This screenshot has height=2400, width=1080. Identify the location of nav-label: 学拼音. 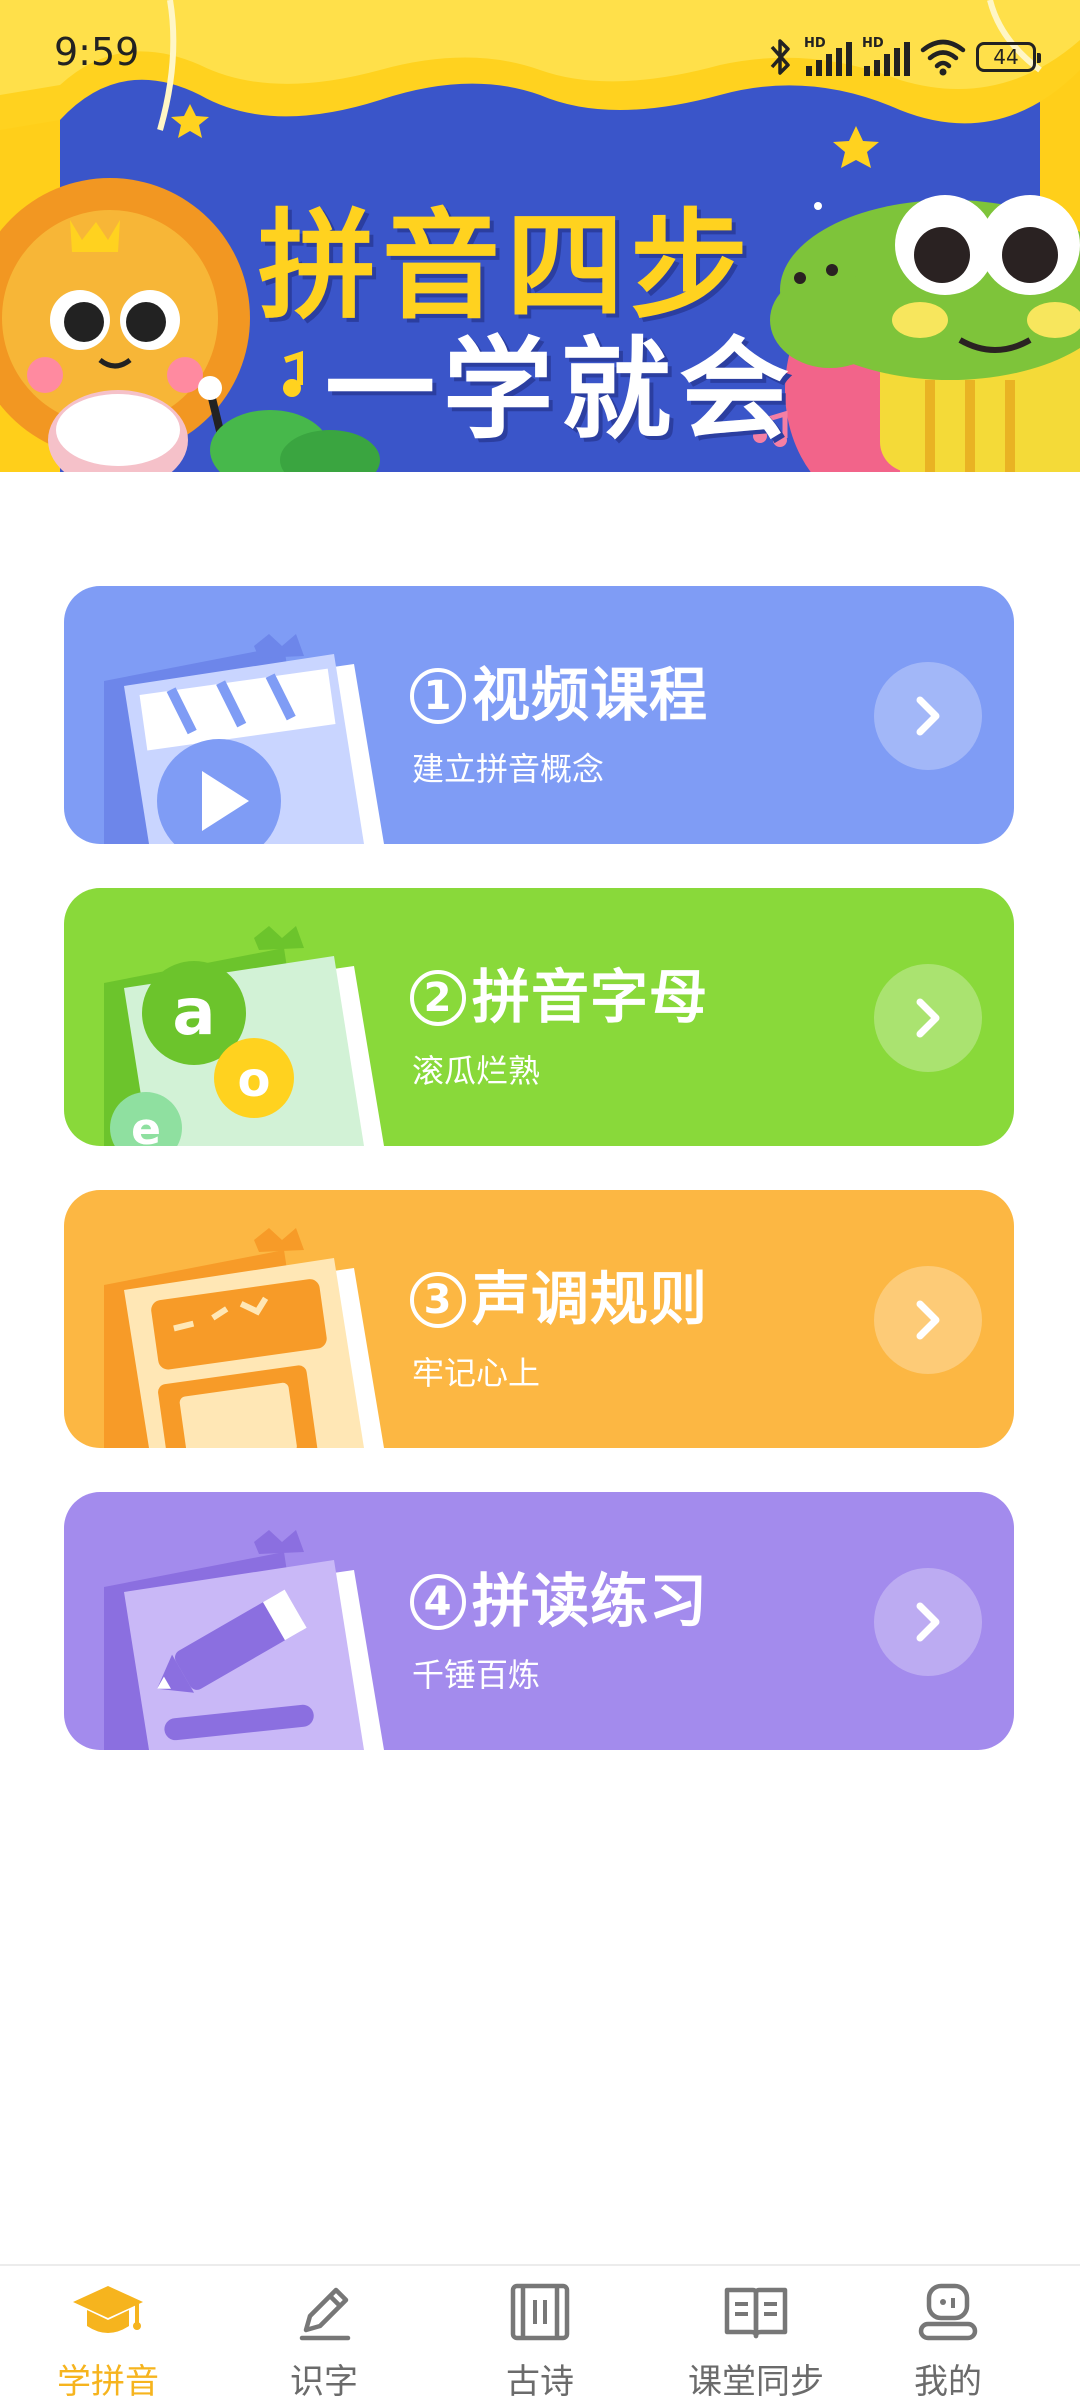
(108, 2381).